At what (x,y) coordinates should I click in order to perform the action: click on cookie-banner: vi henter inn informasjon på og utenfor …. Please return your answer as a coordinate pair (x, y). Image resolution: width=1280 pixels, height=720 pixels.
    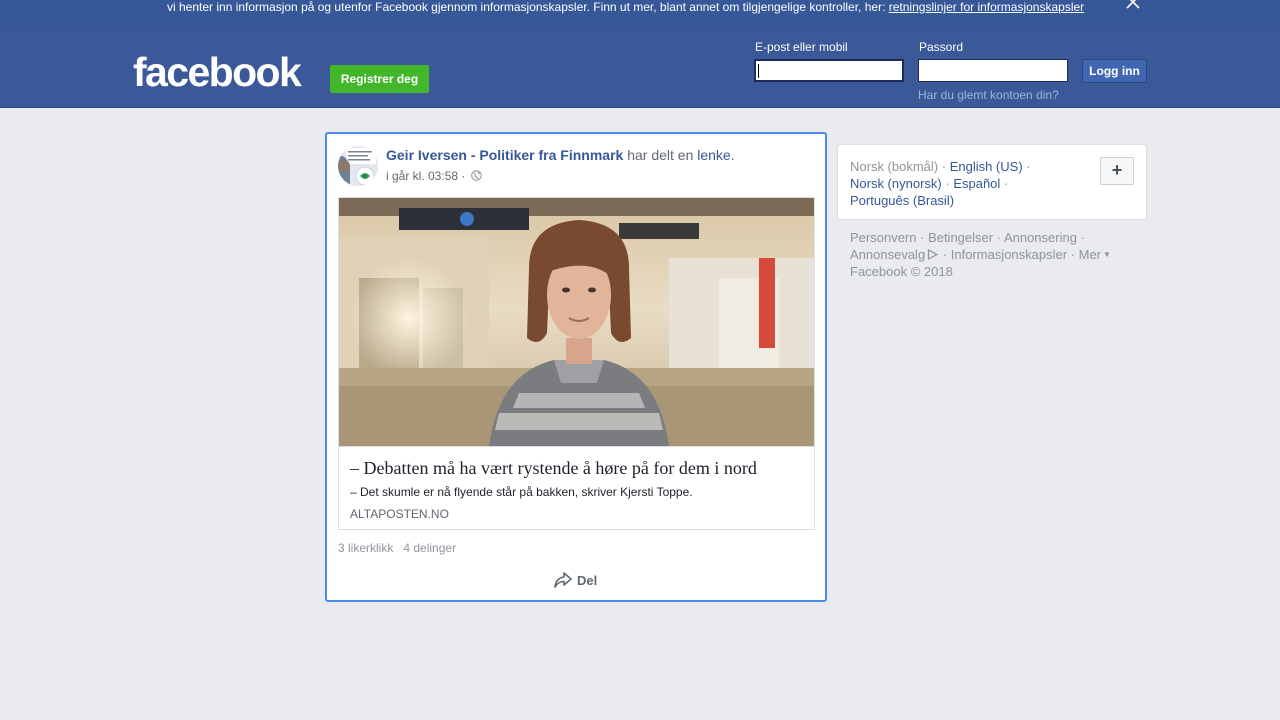
    Looking at the image, I should click on (640, 13).